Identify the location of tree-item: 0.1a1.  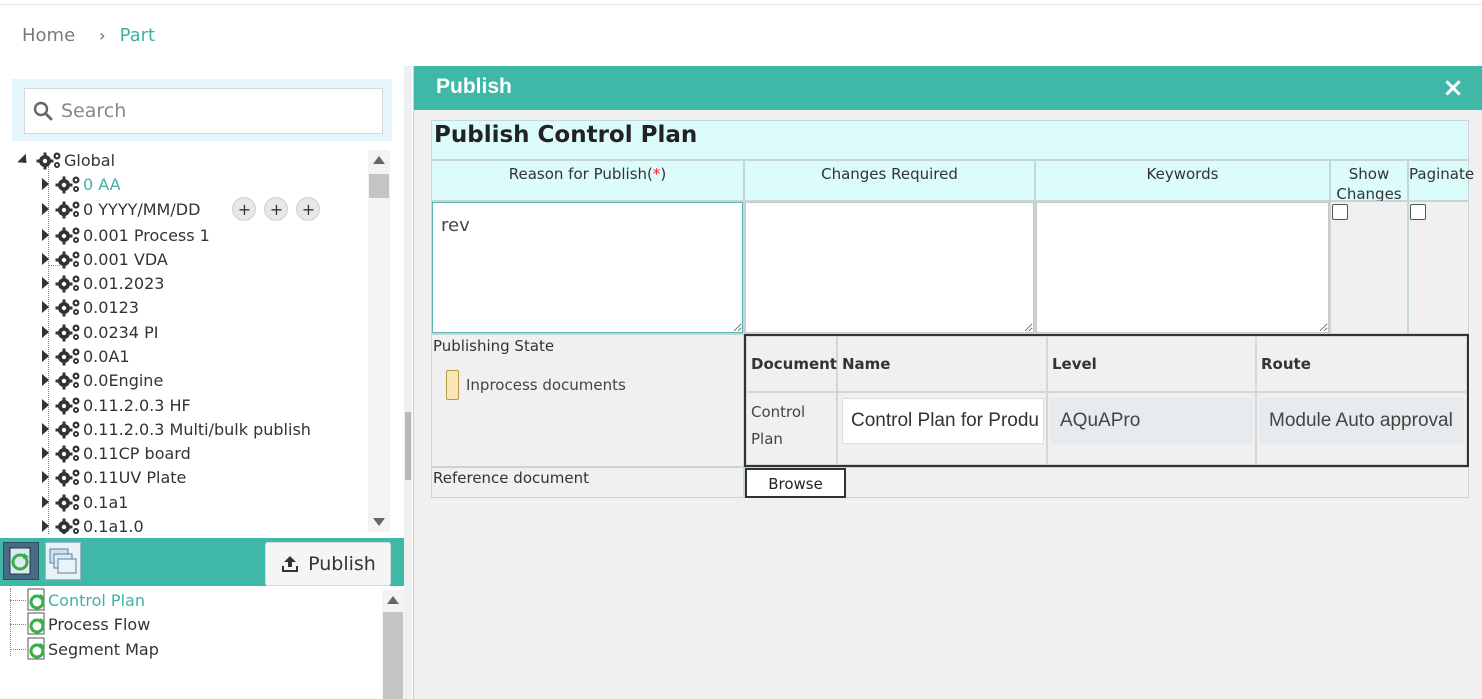
(85, 502).